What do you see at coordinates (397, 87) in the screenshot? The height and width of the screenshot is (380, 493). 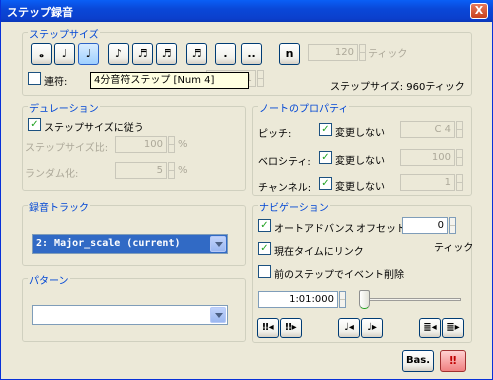 I see `current-step-size: ステップサイズ: 960ティック` at bounding box center [397, 87].